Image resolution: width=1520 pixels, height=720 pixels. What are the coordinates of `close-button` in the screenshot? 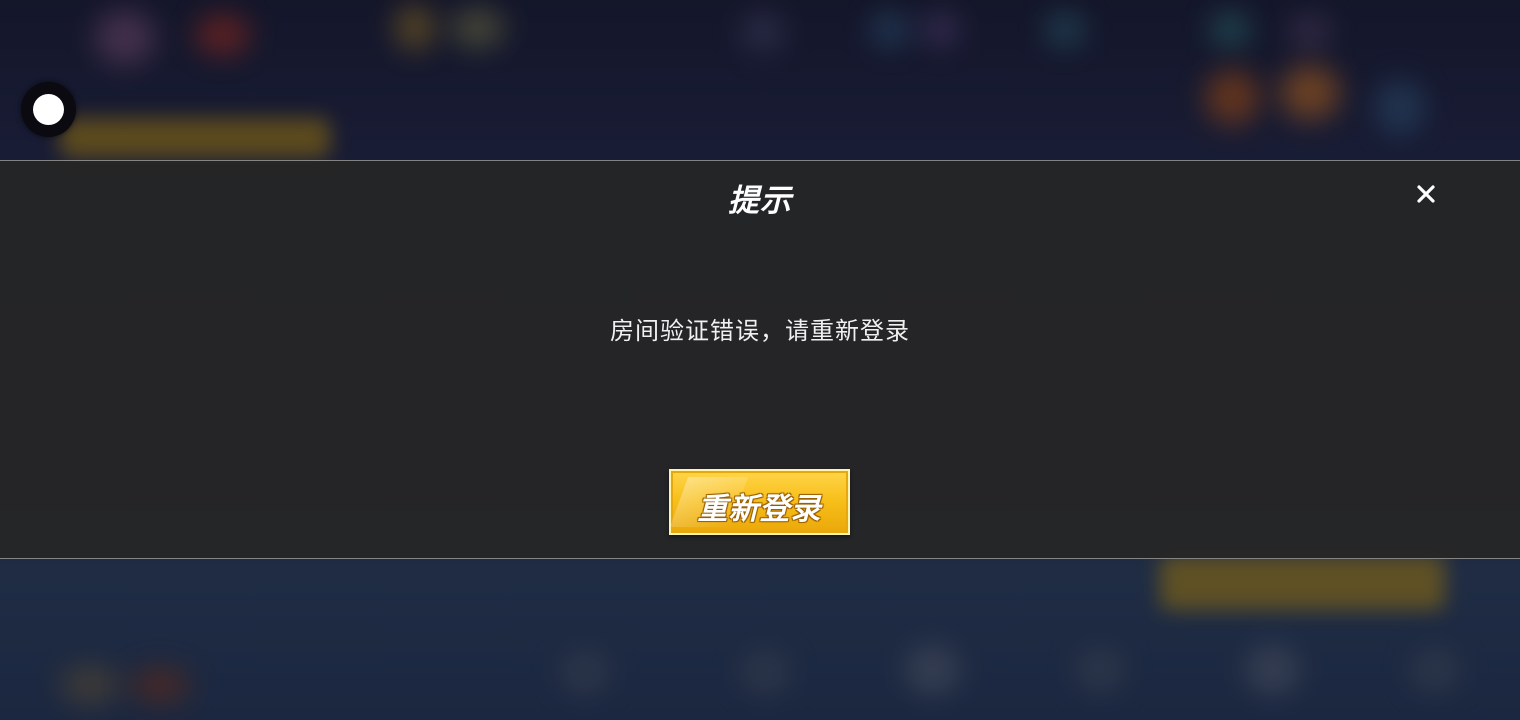 It's located at (1426, 194).